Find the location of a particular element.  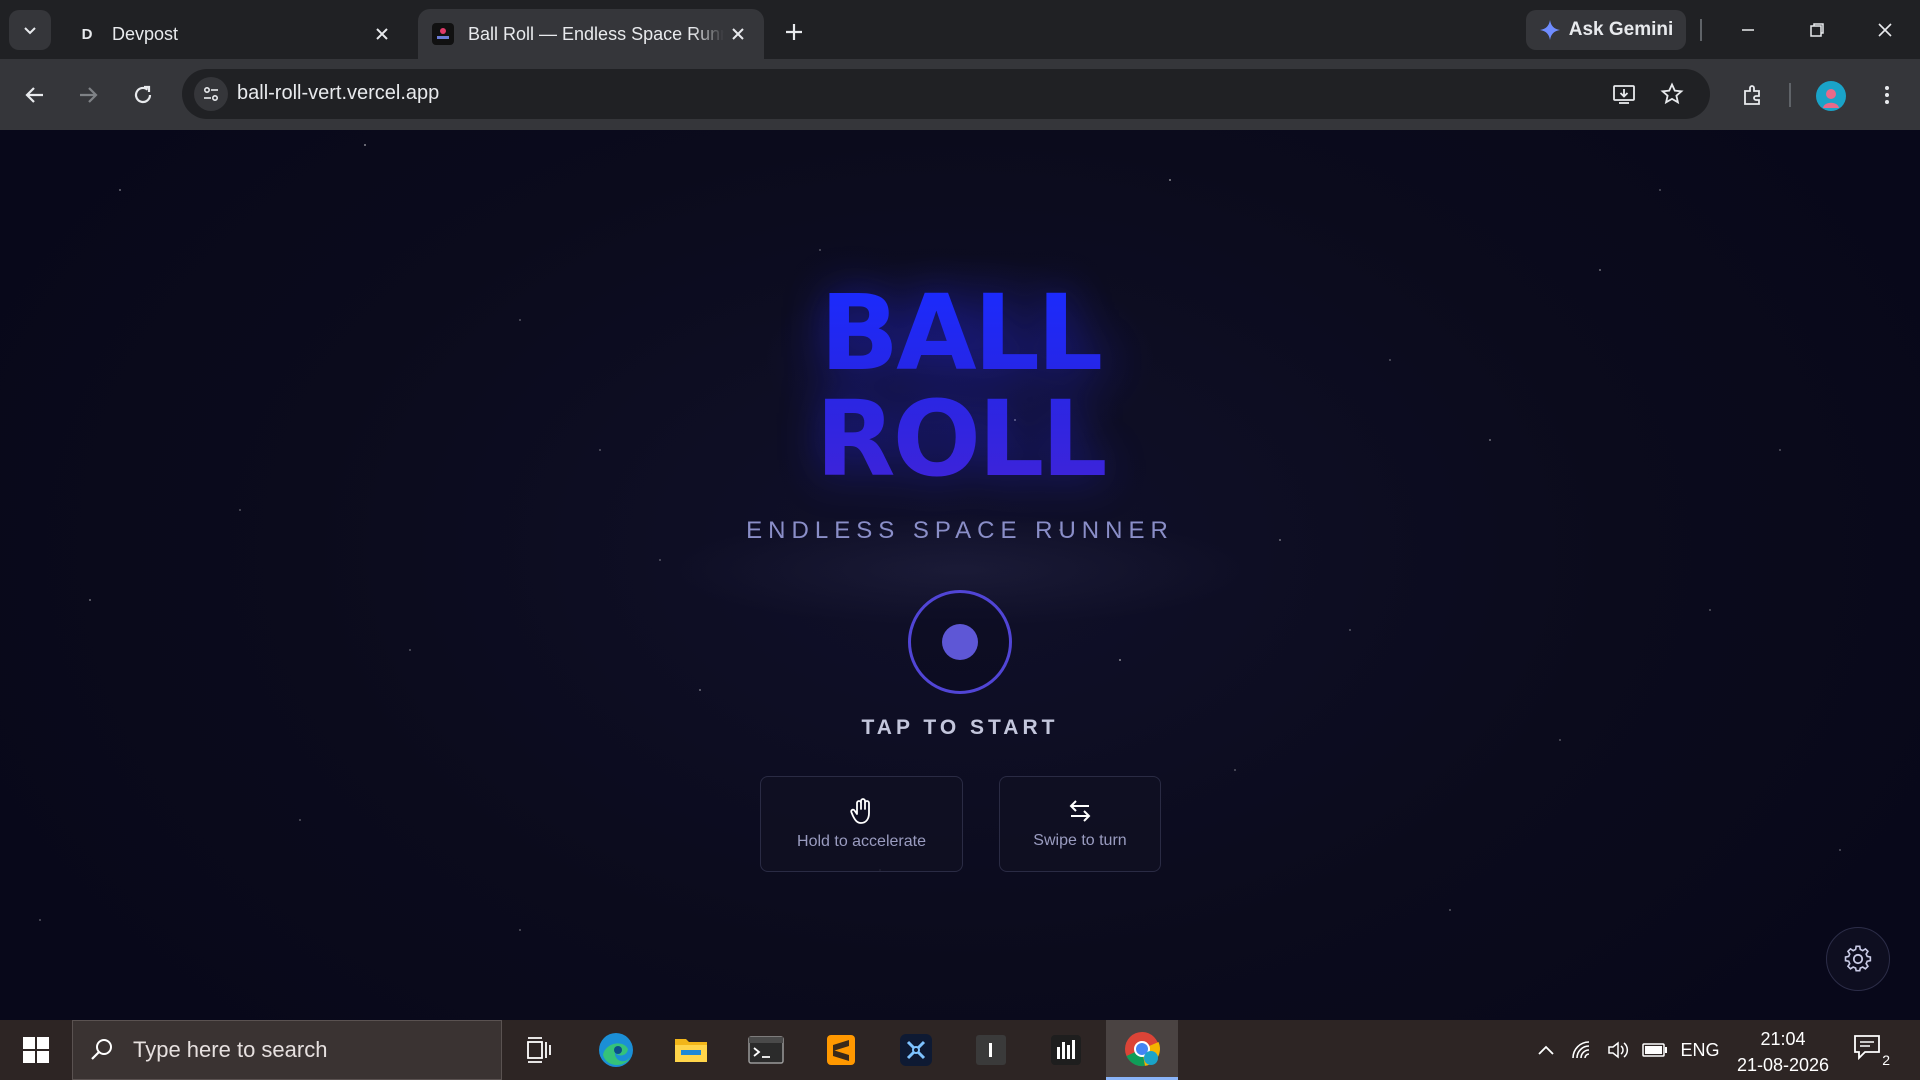

taskbar-search-box: Type here to search is located at coordinates (287, 1050).